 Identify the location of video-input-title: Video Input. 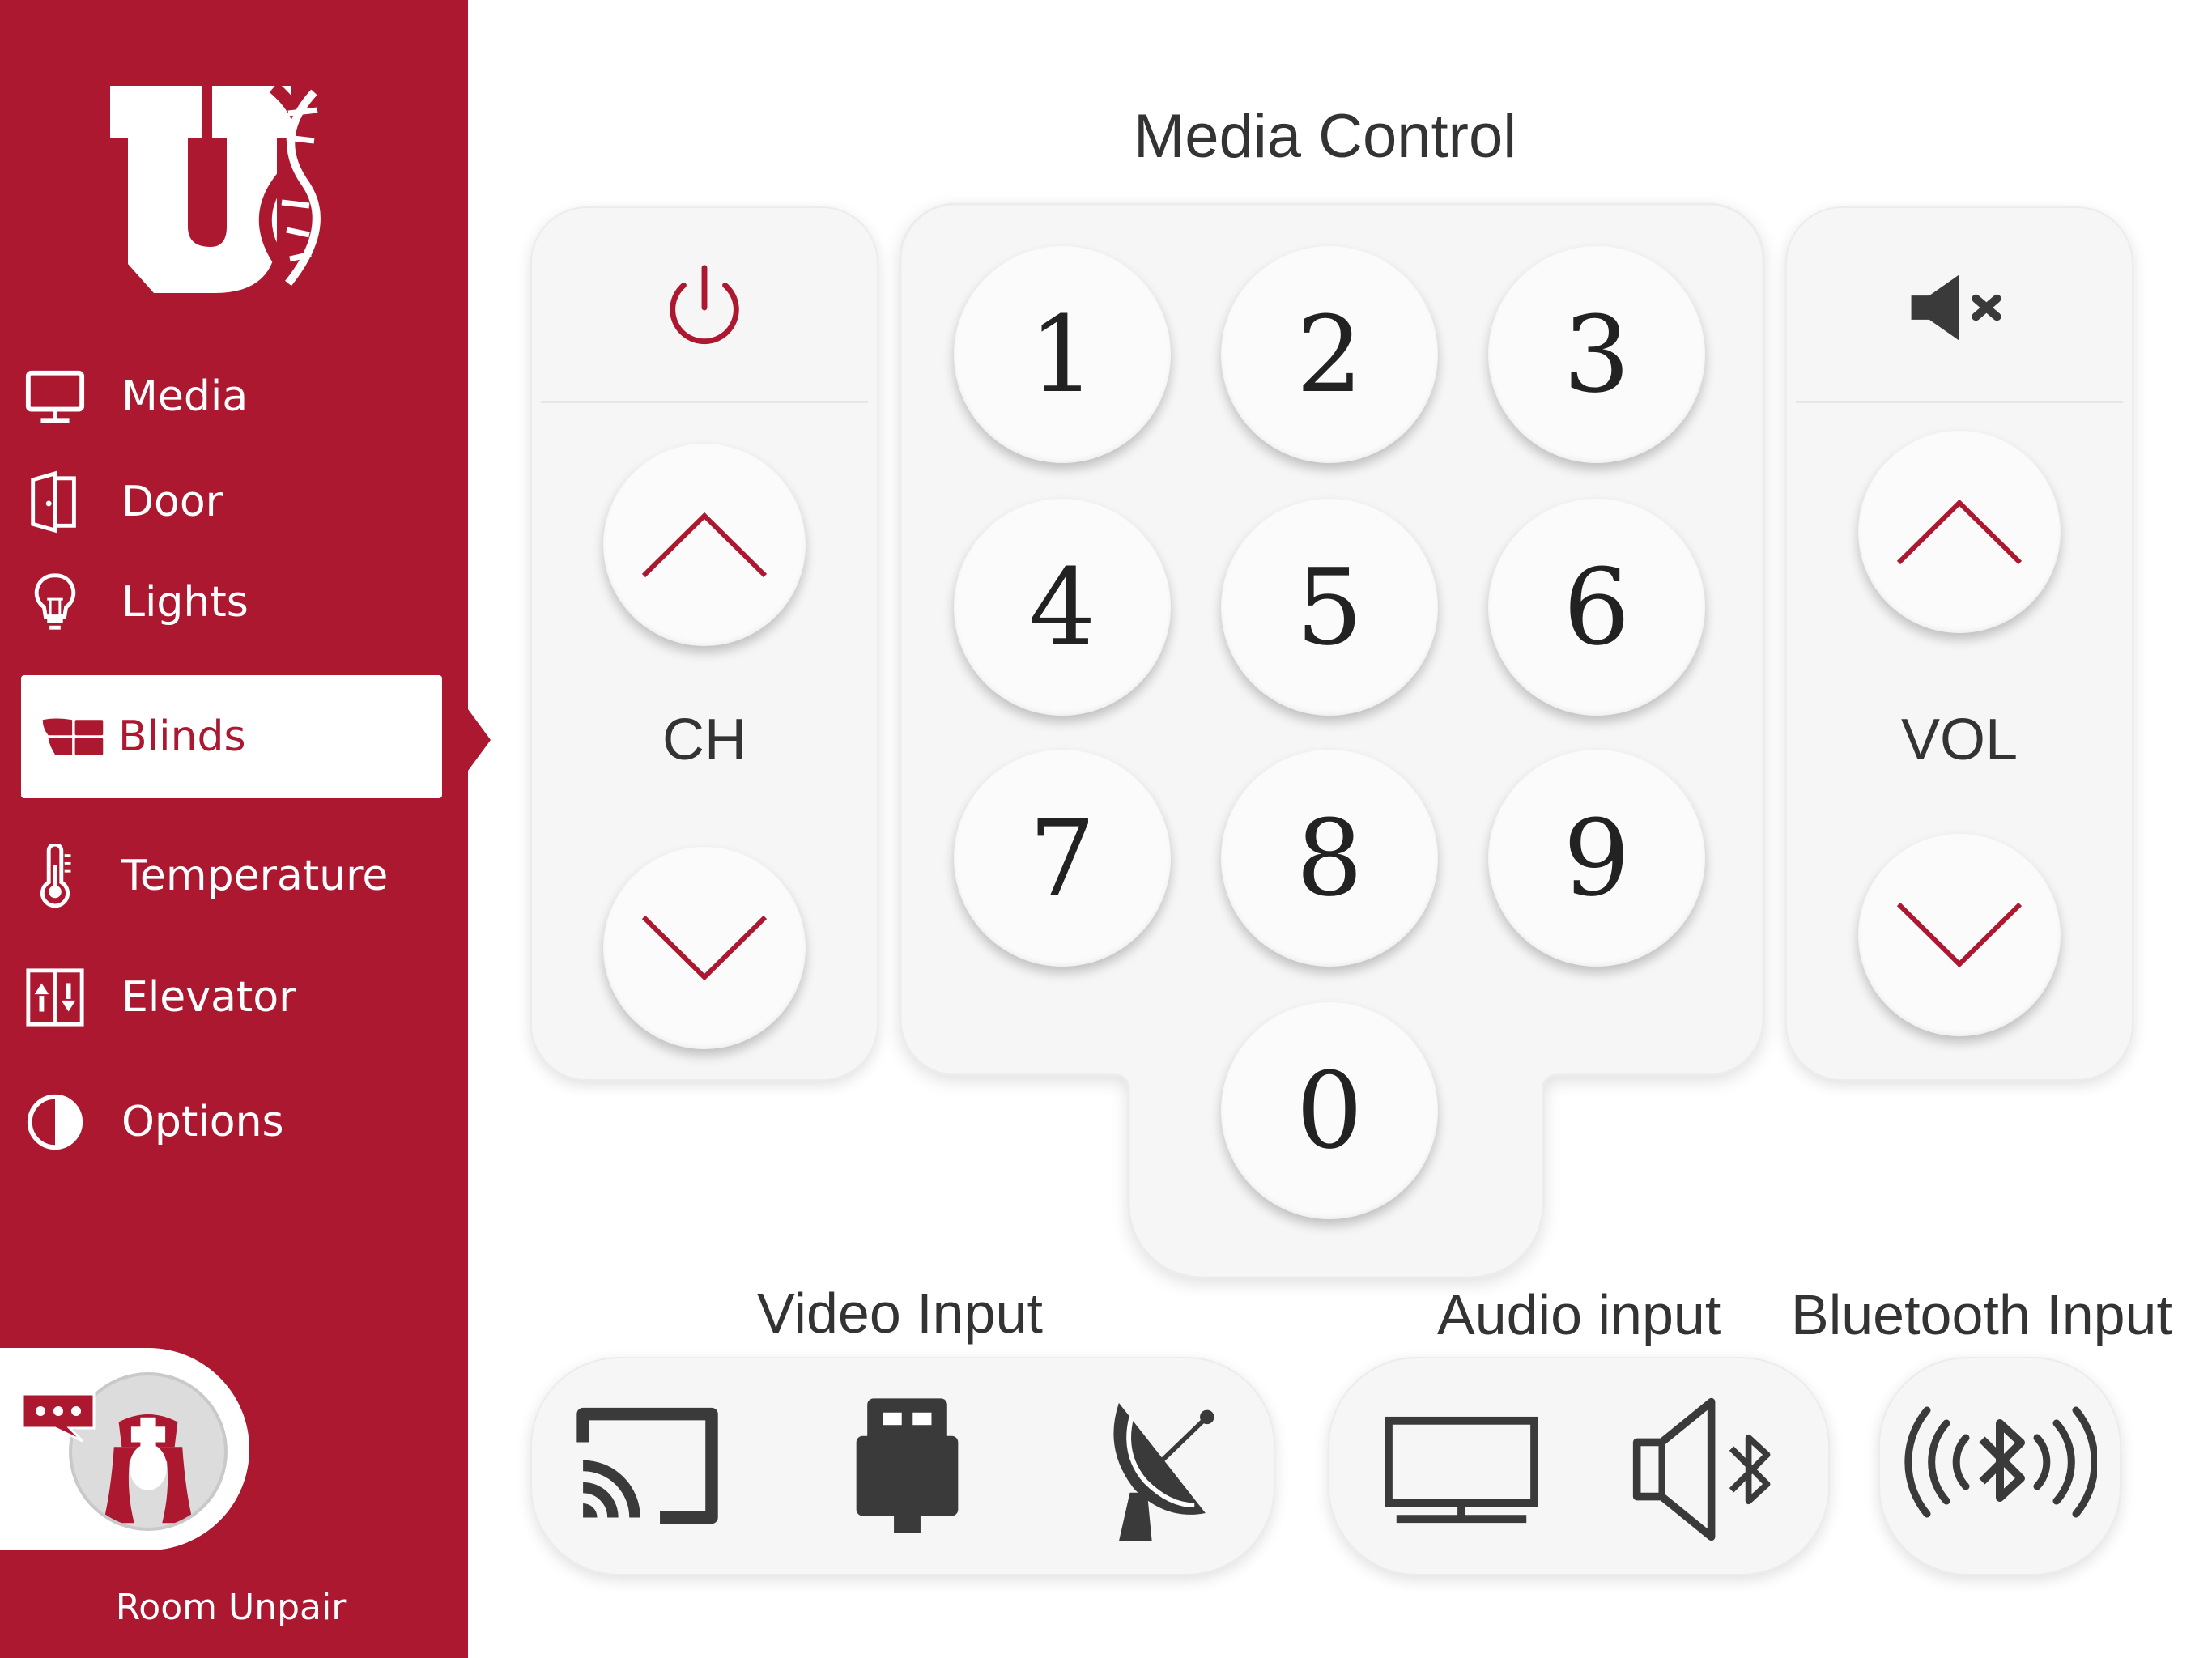
(900, 1313).